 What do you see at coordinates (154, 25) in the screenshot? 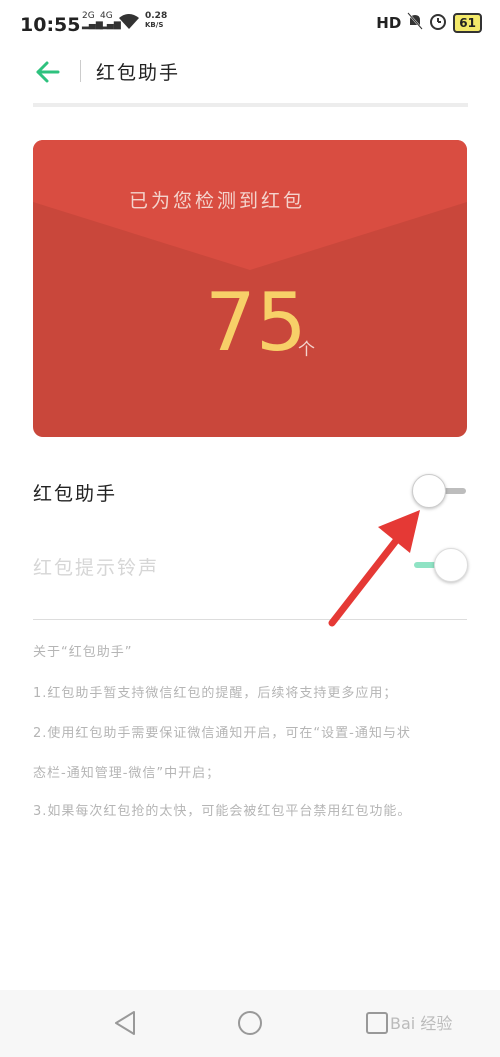
I see `speed-unit: KB/S` at bounding box center [154, 25].